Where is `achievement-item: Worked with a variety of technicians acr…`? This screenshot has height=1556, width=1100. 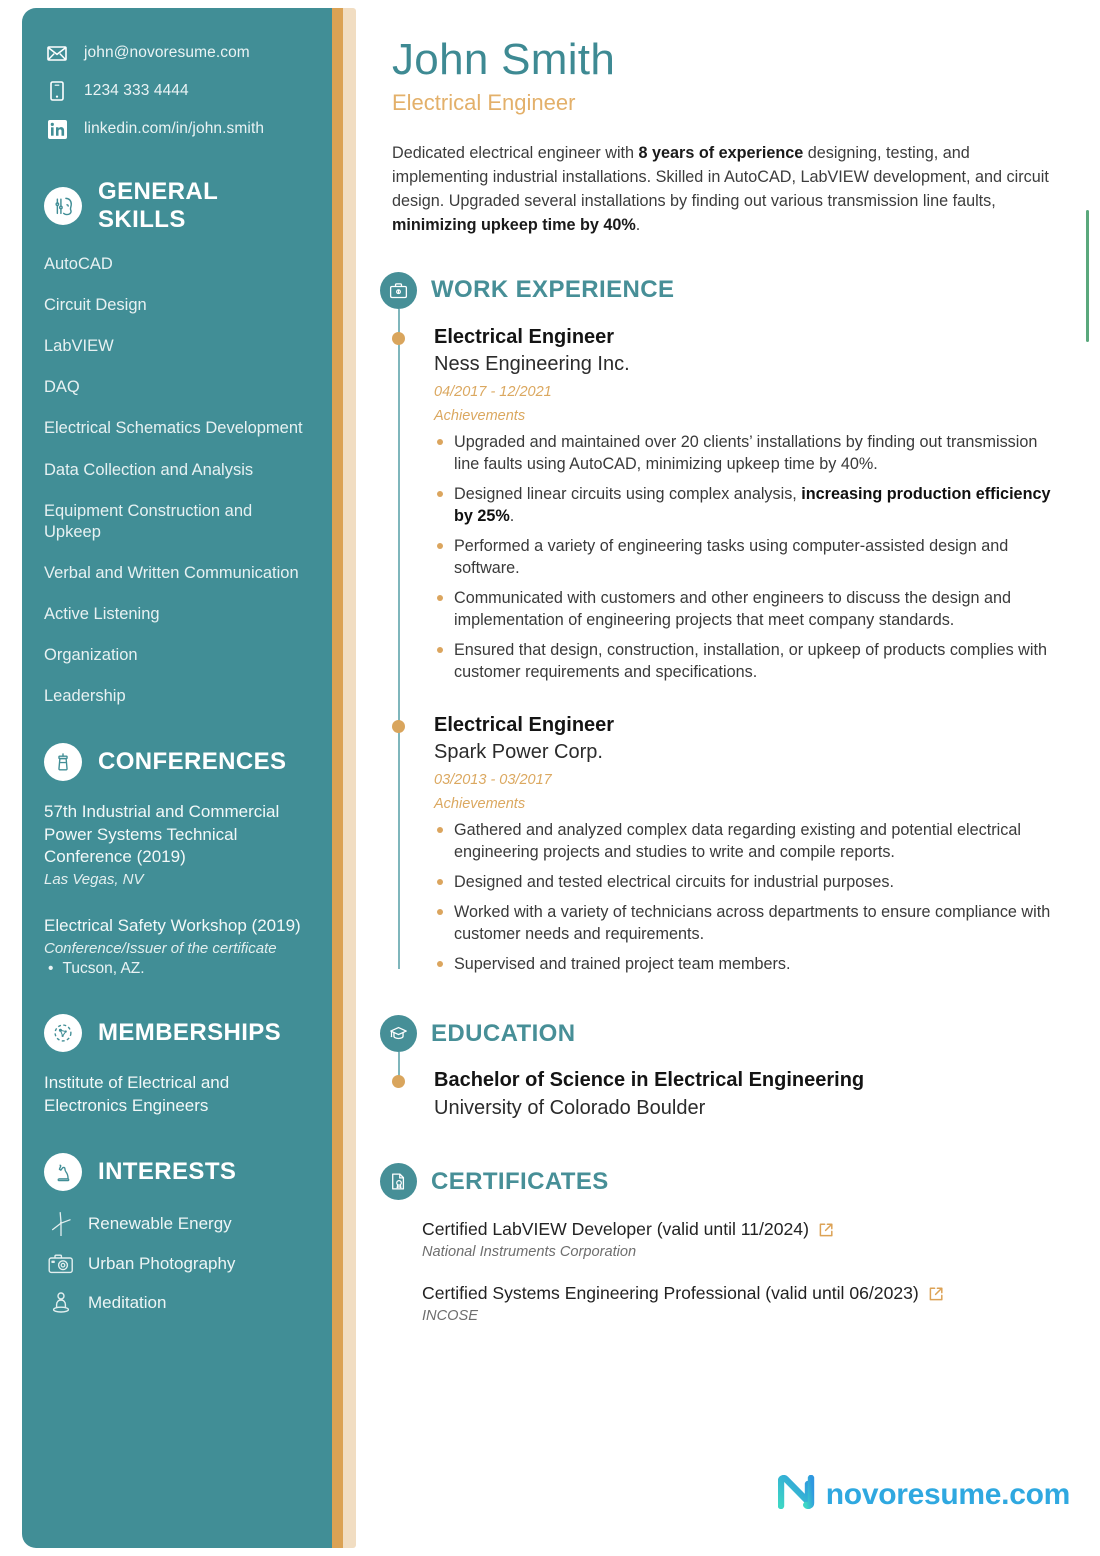 achievement-item: Worked with a variety of technicians acr… is located at coordinates (749, 923).